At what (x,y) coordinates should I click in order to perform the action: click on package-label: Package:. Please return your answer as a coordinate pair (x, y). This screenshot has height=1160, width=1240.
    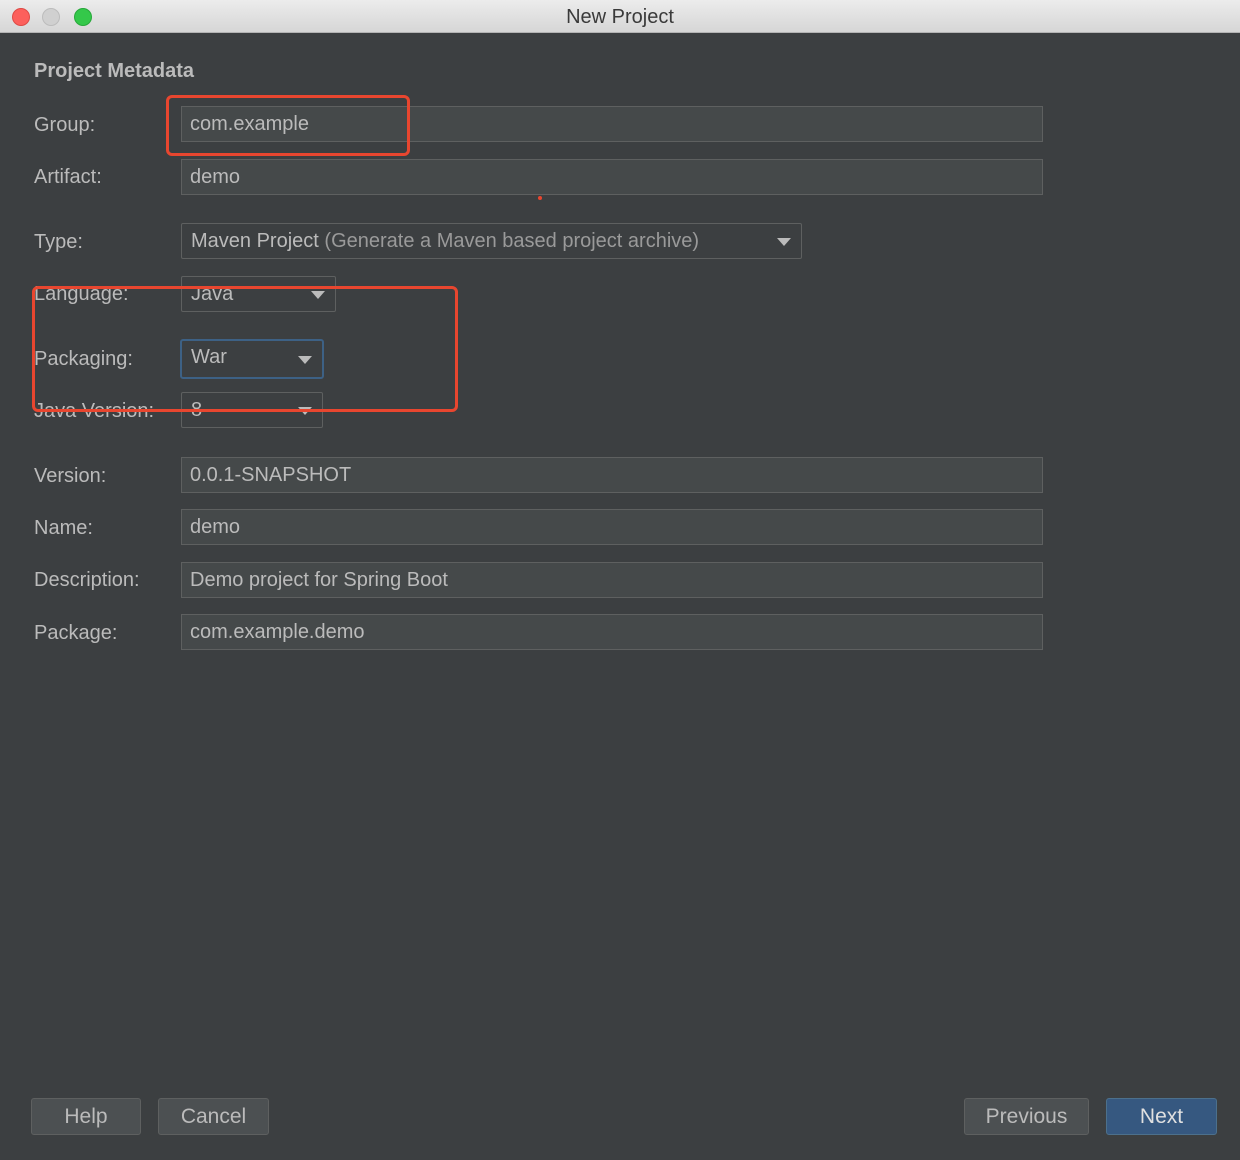
    Looking at the image, I should click on (76, 633).